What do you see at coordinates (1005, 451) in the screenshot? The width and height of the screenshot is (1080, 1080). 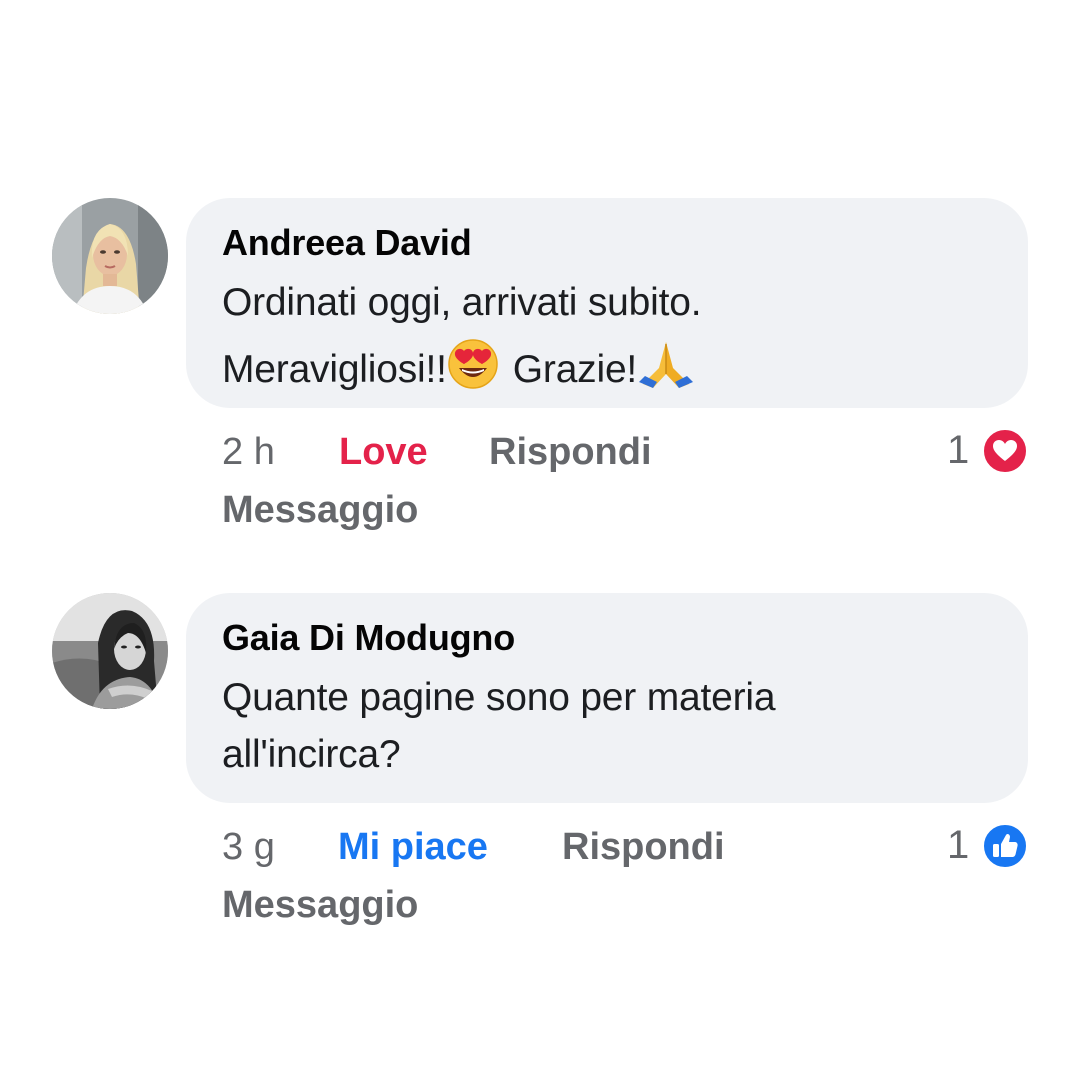 I see `love-reaction-icon` at bounding box center [1005, 451].